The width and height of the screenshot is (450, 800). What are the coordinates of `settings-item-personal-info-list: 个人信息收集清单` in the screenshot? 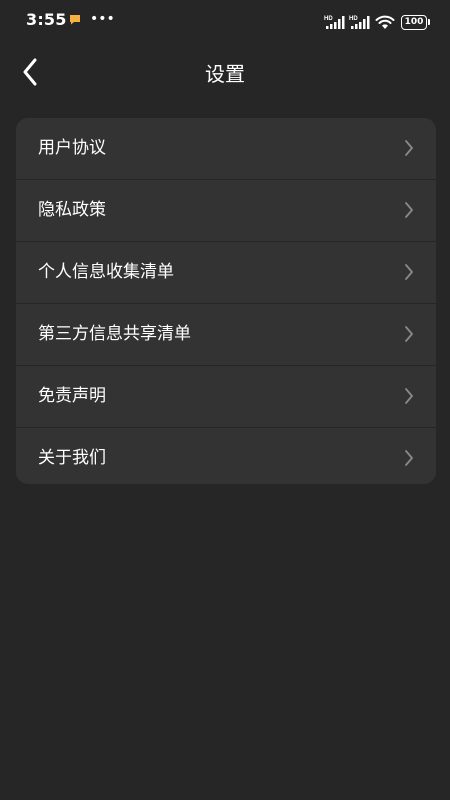 It's located at (226, 272).